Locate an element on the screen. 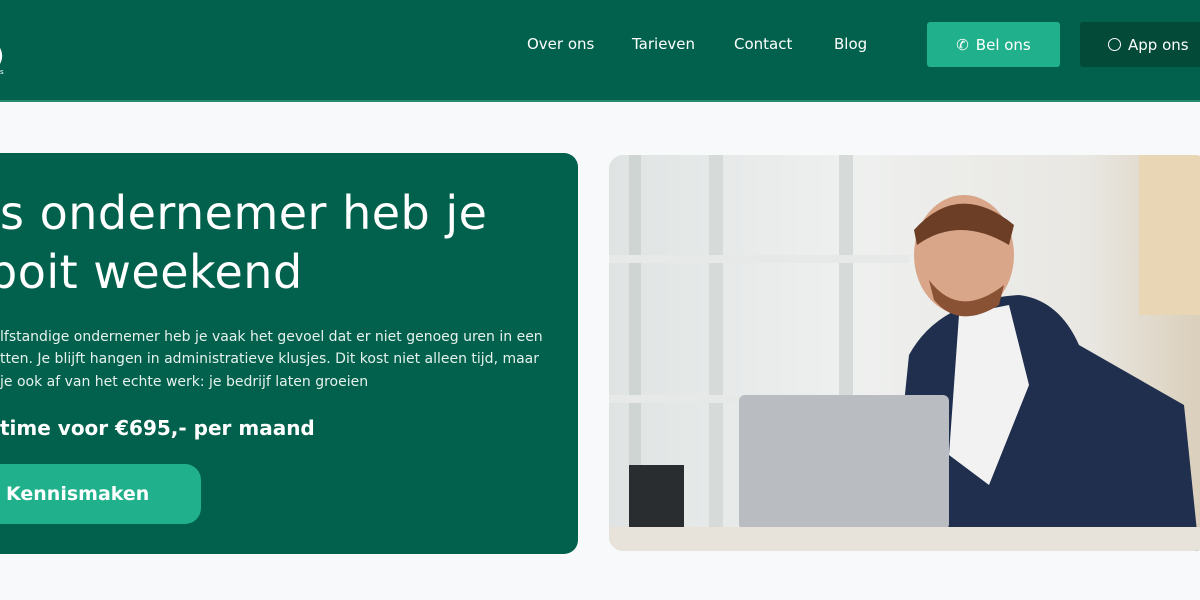 This screenshot has width=1200, height=600. call-button: ✆ Bel ons is located at coordinates (993, 44).